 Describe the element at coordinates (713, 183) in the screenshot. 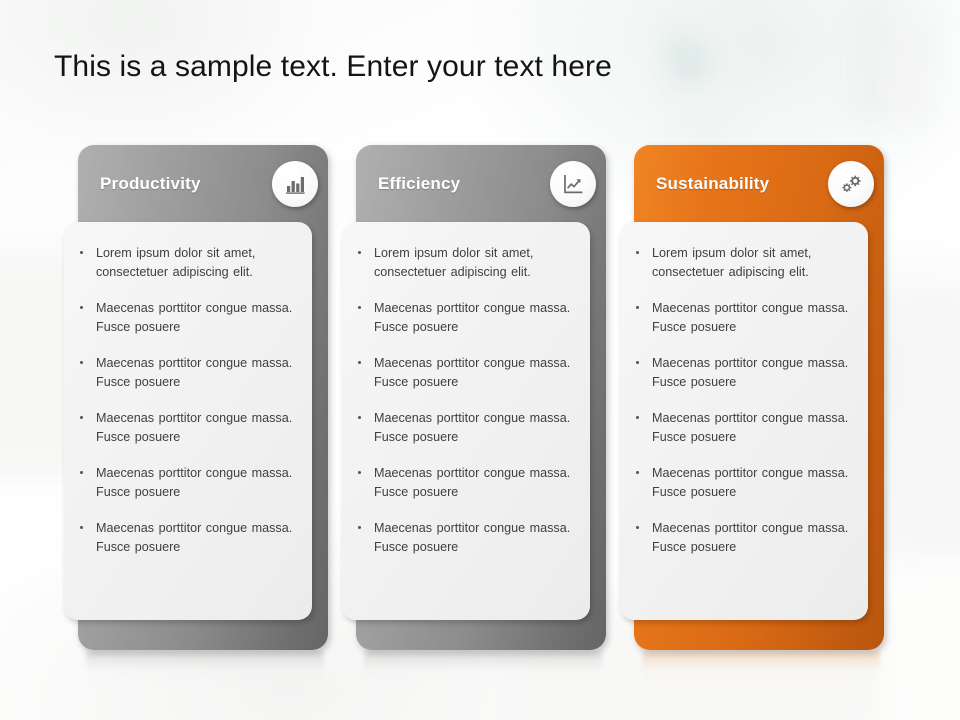

I see `card-title: Sustainability` at that location.